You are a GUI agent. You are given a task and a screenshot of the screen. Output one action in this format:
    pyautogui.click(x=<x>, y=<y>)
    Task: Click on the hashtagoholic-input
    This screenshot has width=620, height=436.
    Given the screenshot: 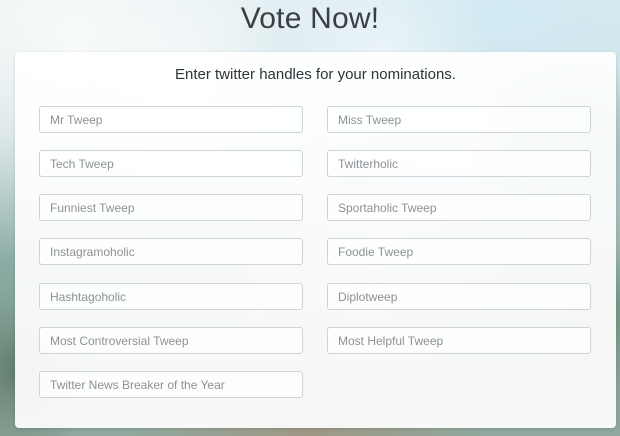 What is the action you would take?
    pyautogui.click(x=171, y=296)
    